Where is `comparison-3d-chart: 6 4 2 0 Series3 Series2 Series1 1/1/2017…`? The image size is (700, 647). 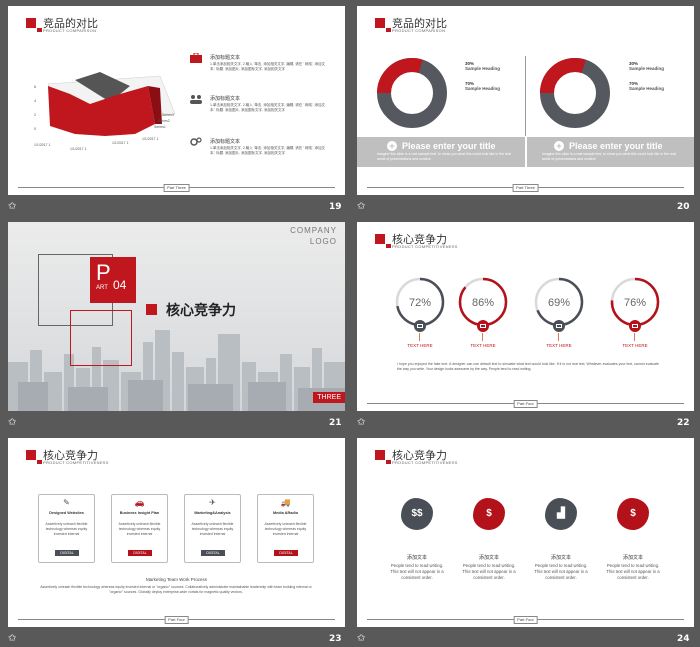
comparison-3d-chart: 6 4 2 0 Series3 Series2 Series1 1/1/2017… is located at coordinates (105, 111).